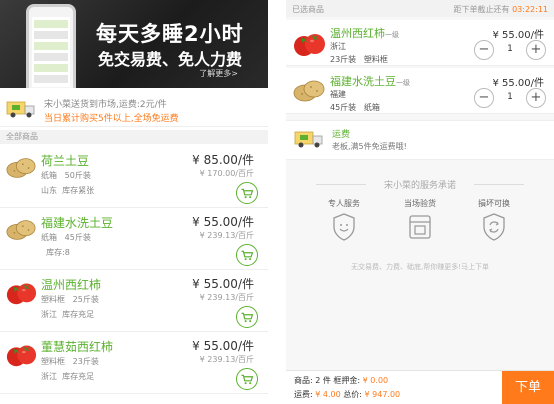 This screenshot has width=554, height=404. I want to click on deposit-label: 框押金:, so click(347, 380).